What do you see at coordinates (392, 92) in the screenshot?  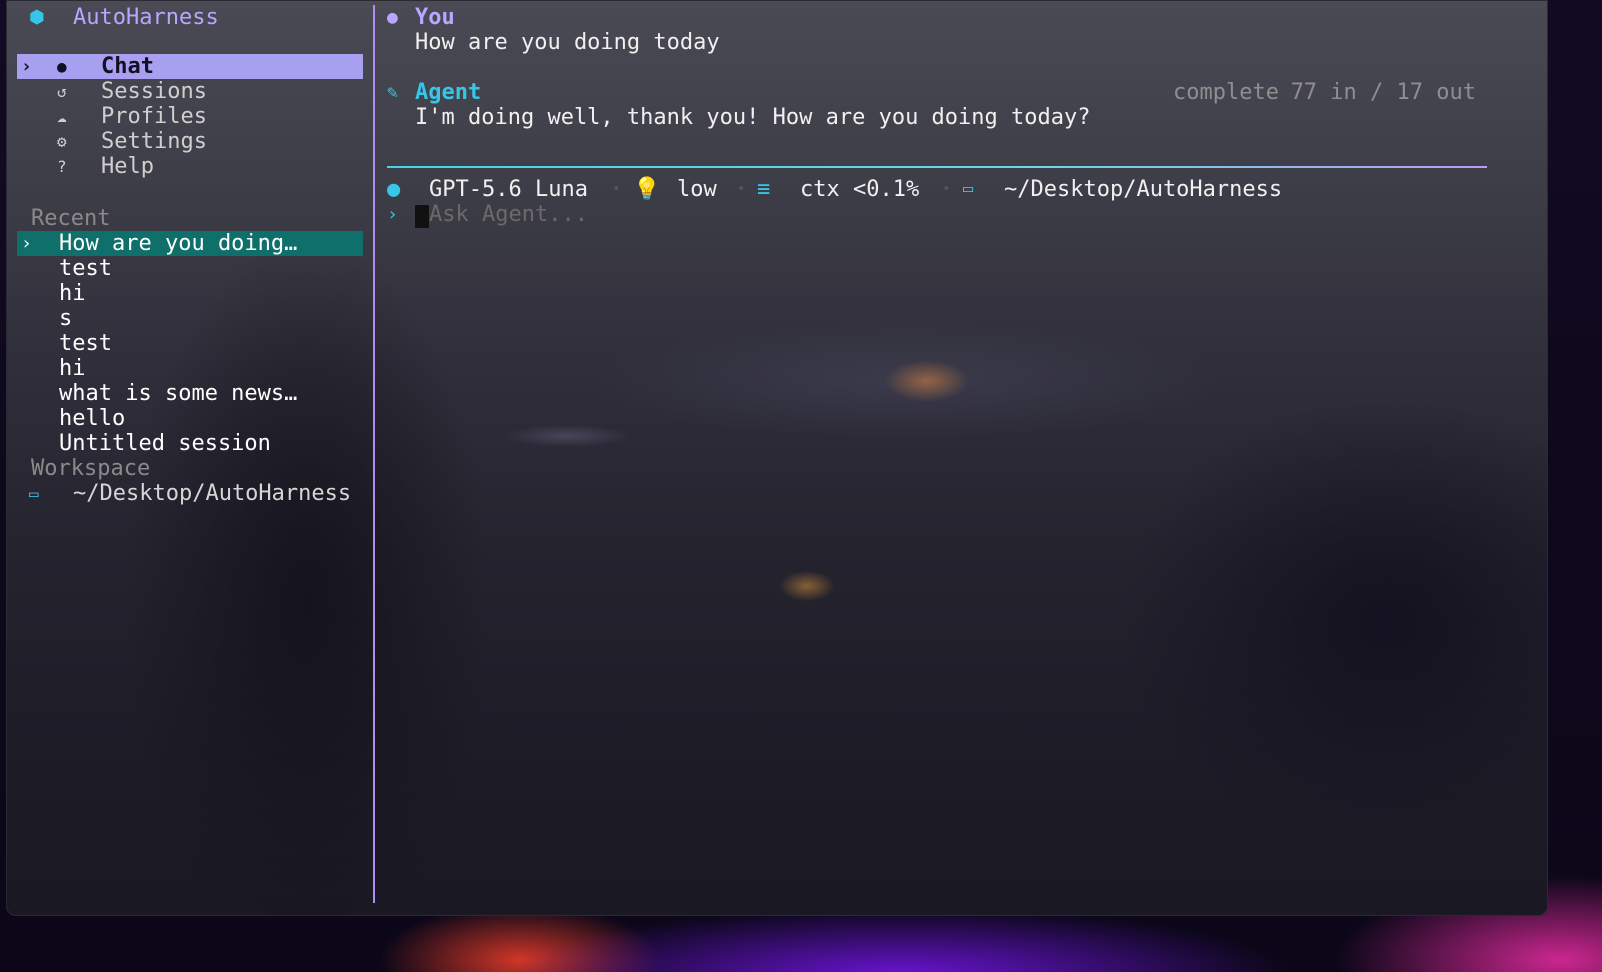 I see `pencil-icon: ✎` at bounding box center [392, 92].